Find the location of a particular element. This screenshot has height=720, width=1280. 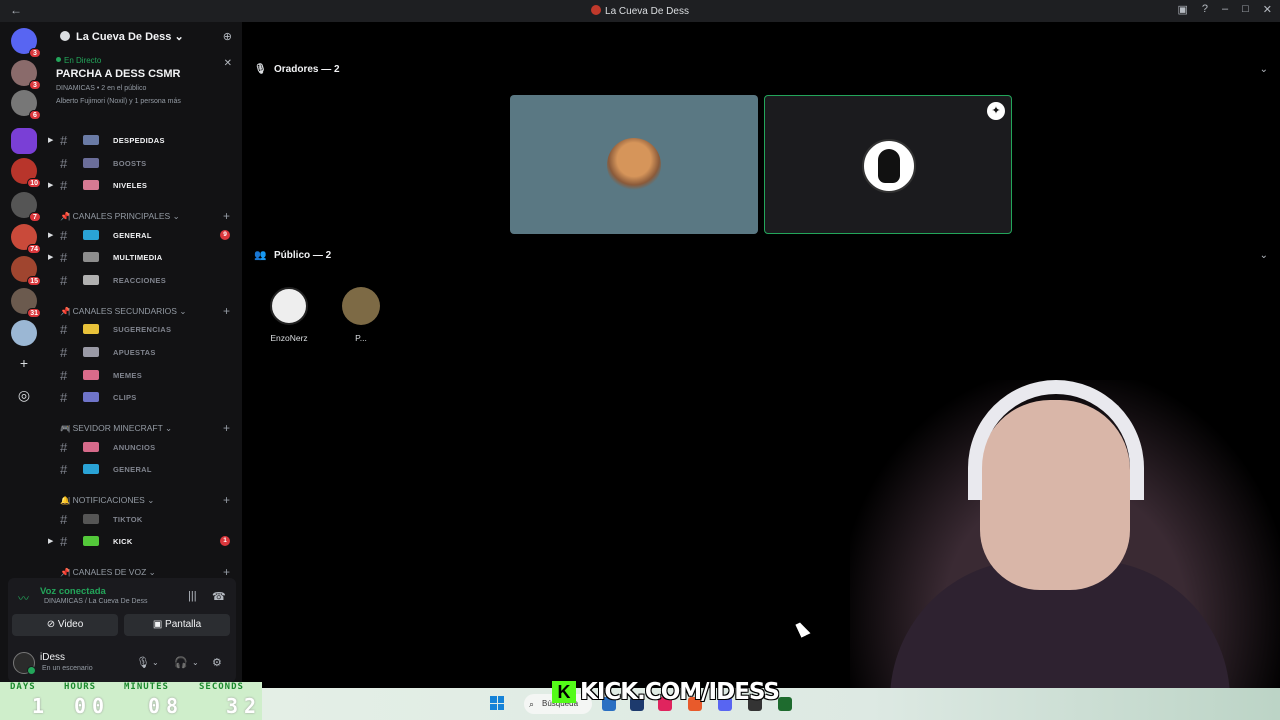

category-minecraft: 🎮| SEVIDOR MINECRAFT ⌄ + is located at coordinates (145, 428).